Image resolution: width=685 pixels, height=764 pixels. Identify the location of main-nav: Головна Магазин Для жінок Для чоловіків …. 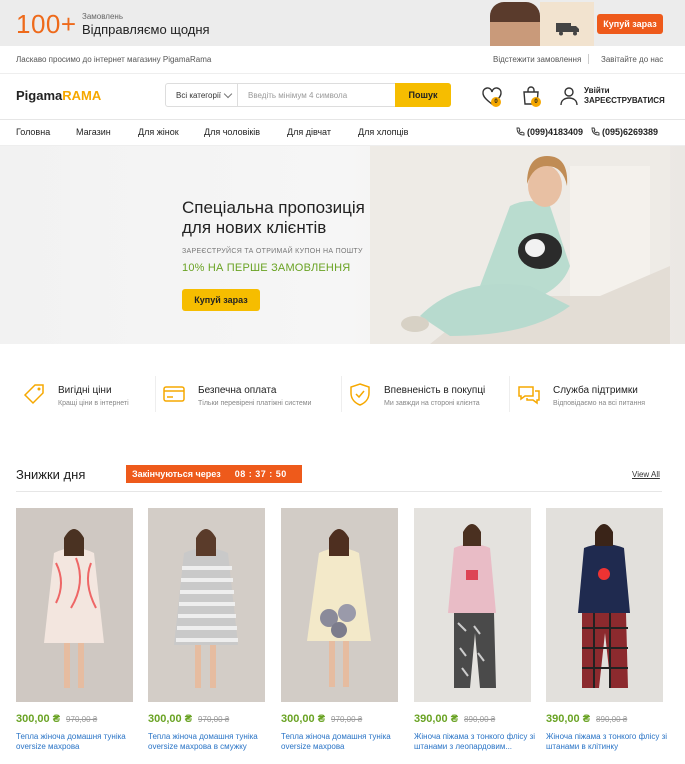
(342, 133).